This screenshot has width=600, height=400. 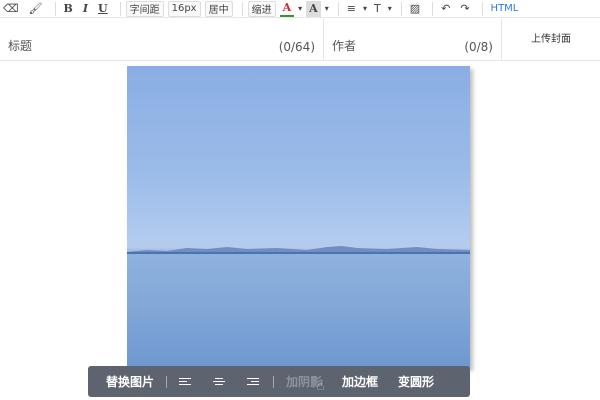 I want to click on bold-button: B, so click(x=68, y=9).